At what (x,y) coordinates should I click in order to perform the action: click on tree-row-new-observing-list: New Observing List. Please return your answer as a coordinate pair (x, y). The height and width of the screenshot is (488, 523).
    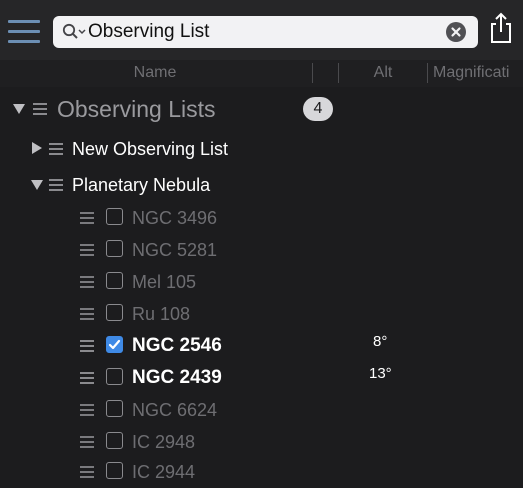
    Looking at the image, I should click on (261, 150).